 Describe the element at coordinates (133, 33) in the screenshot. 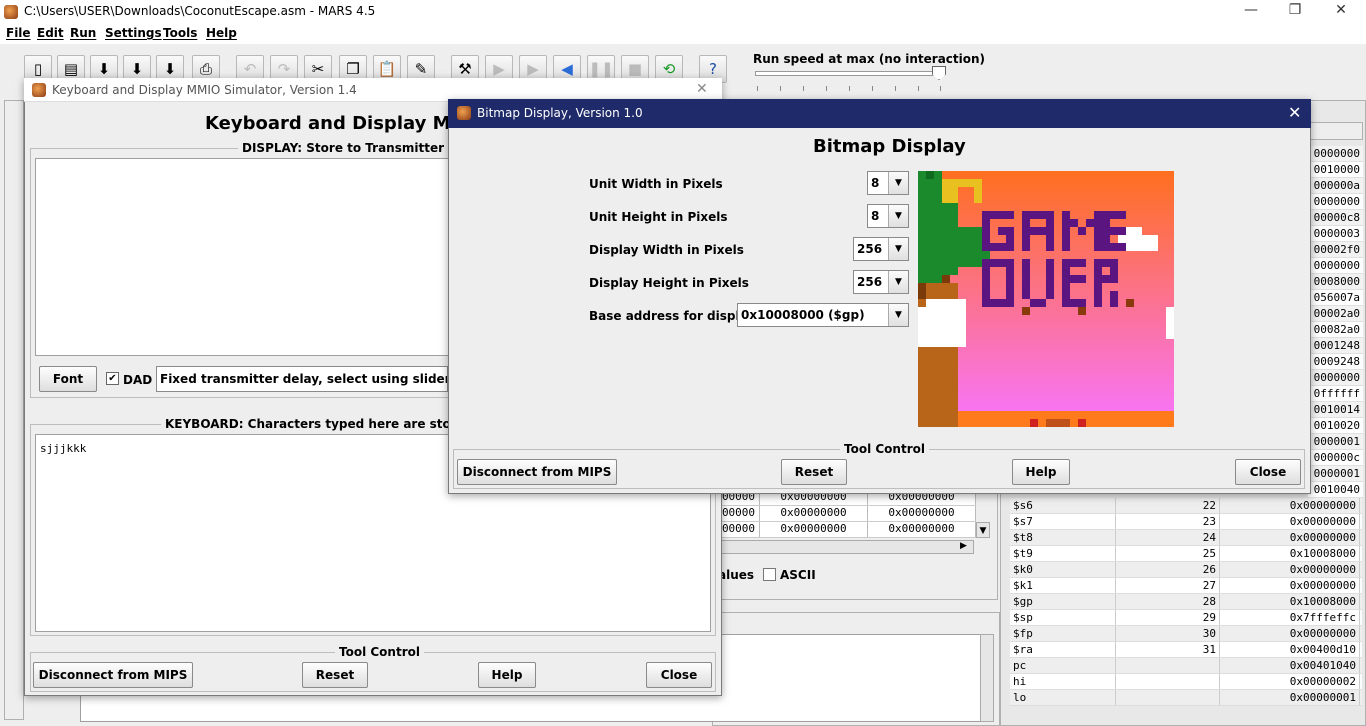

I see `menu-settings: Settings` at that location.